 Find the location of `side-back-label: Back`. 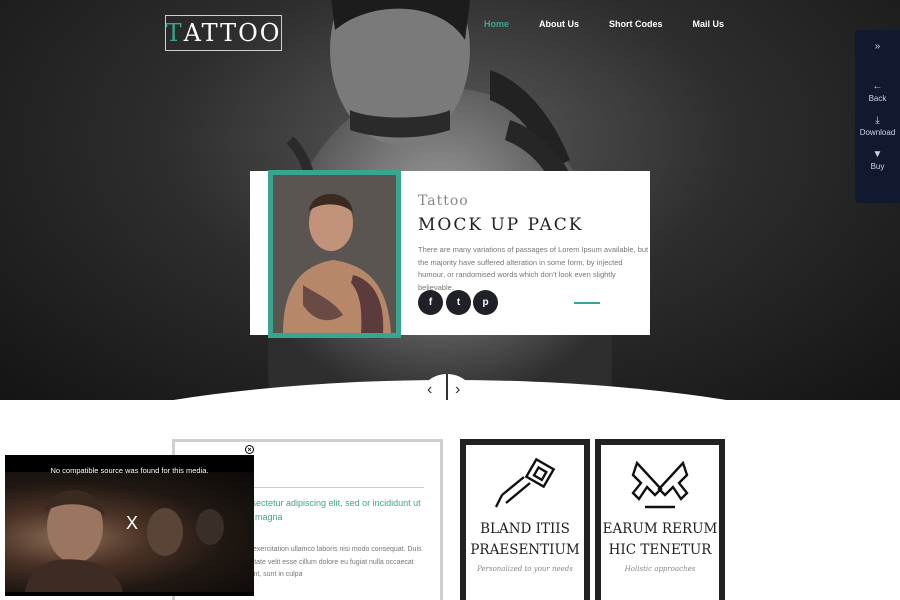

side-back-label: Back is located at coordinates (877, 98).